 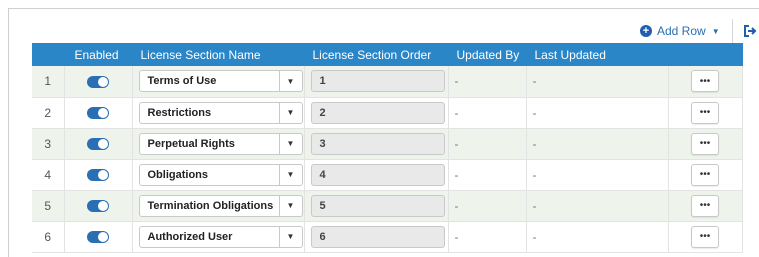 I want to click on section-name-cell: Perpetual Rights ▼, so click(x=218, y=144).